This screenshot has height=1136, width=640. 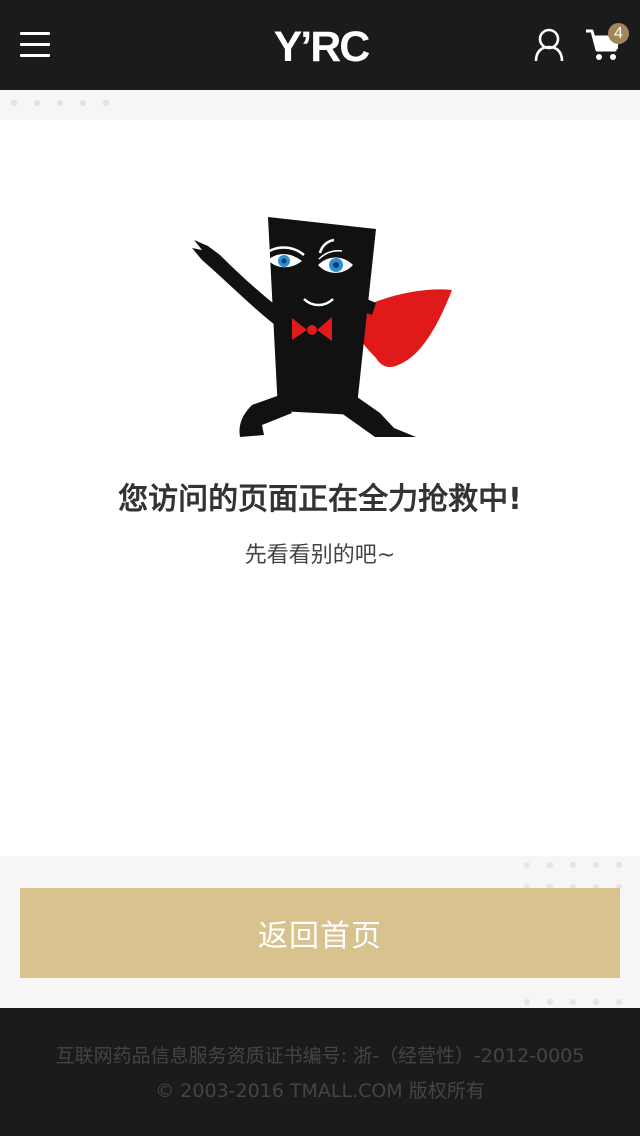 I want to click on hamburger-menu-icon, so click(x=35, y=45).